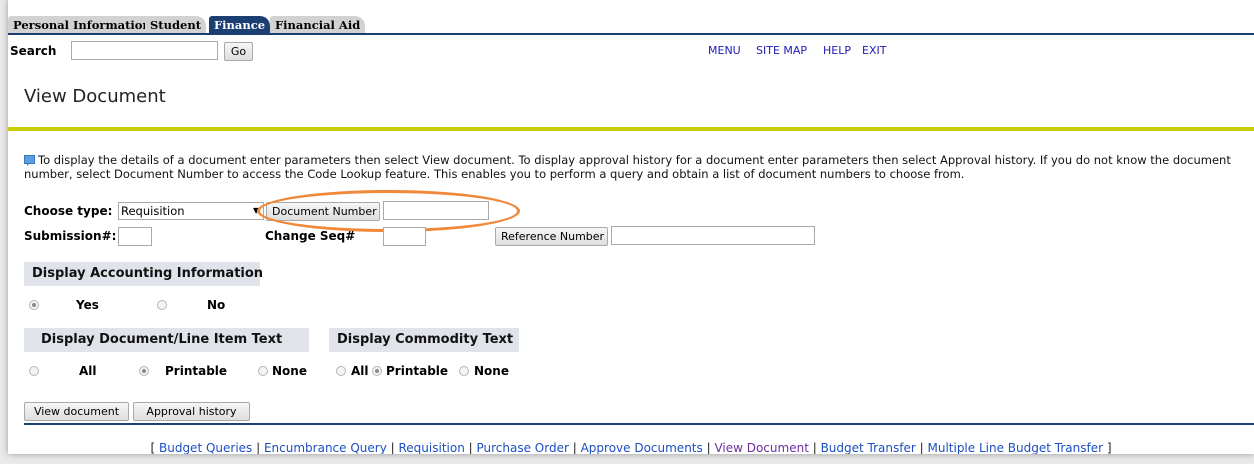  What do you see at coordinates (404, 236) in the screenshot?
I see `change-seq-input` at bounding box center [404, 236].